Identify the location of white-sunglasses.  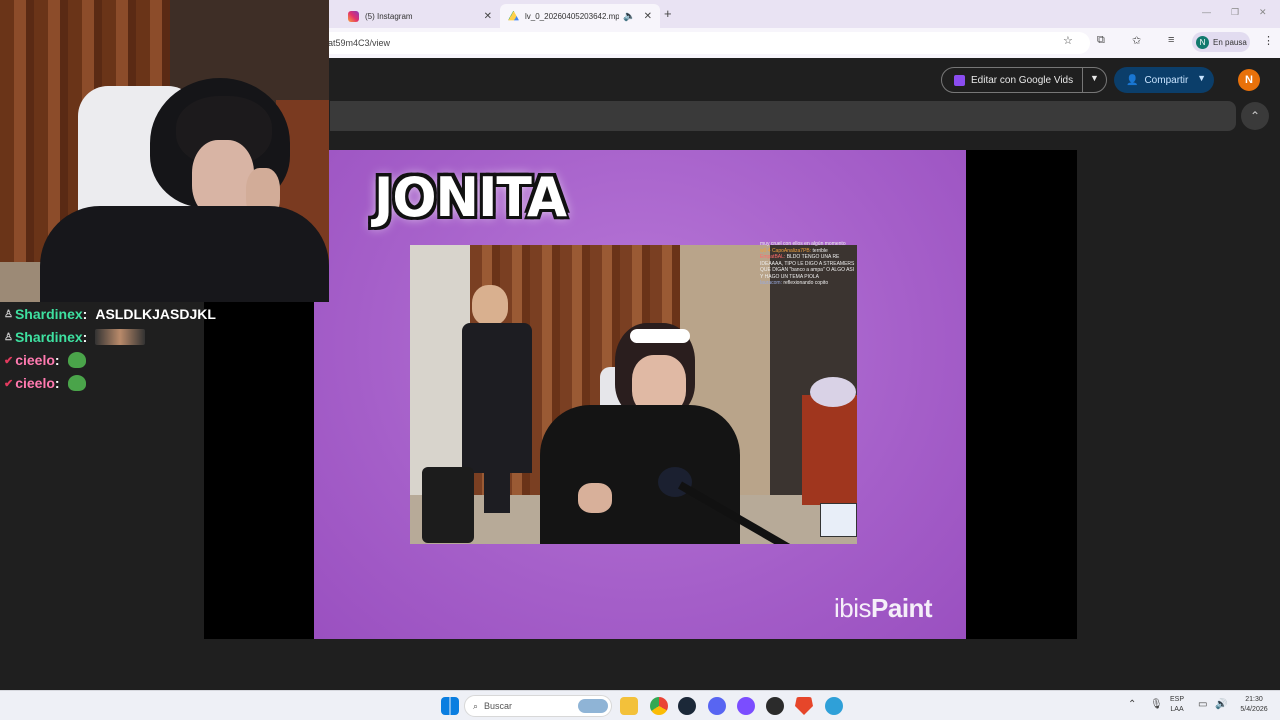
(660, 336).